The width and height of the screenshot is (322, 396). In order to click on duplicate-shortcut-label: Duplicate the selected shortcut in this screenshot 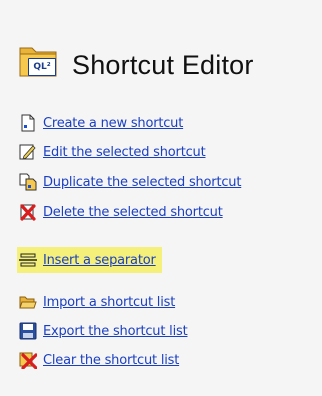, I will do `click(142, 182)`.